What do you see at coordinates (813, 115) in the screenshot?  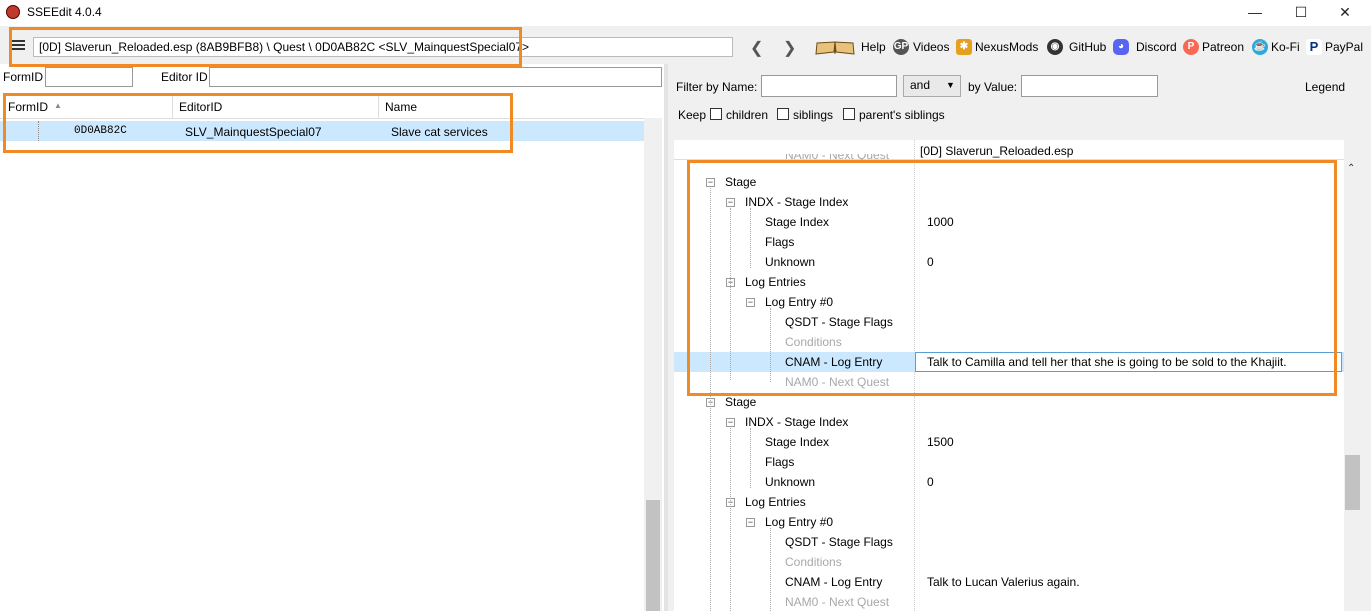 I see `keep-siblings-label: siblings` at bounding box center [813, 115].